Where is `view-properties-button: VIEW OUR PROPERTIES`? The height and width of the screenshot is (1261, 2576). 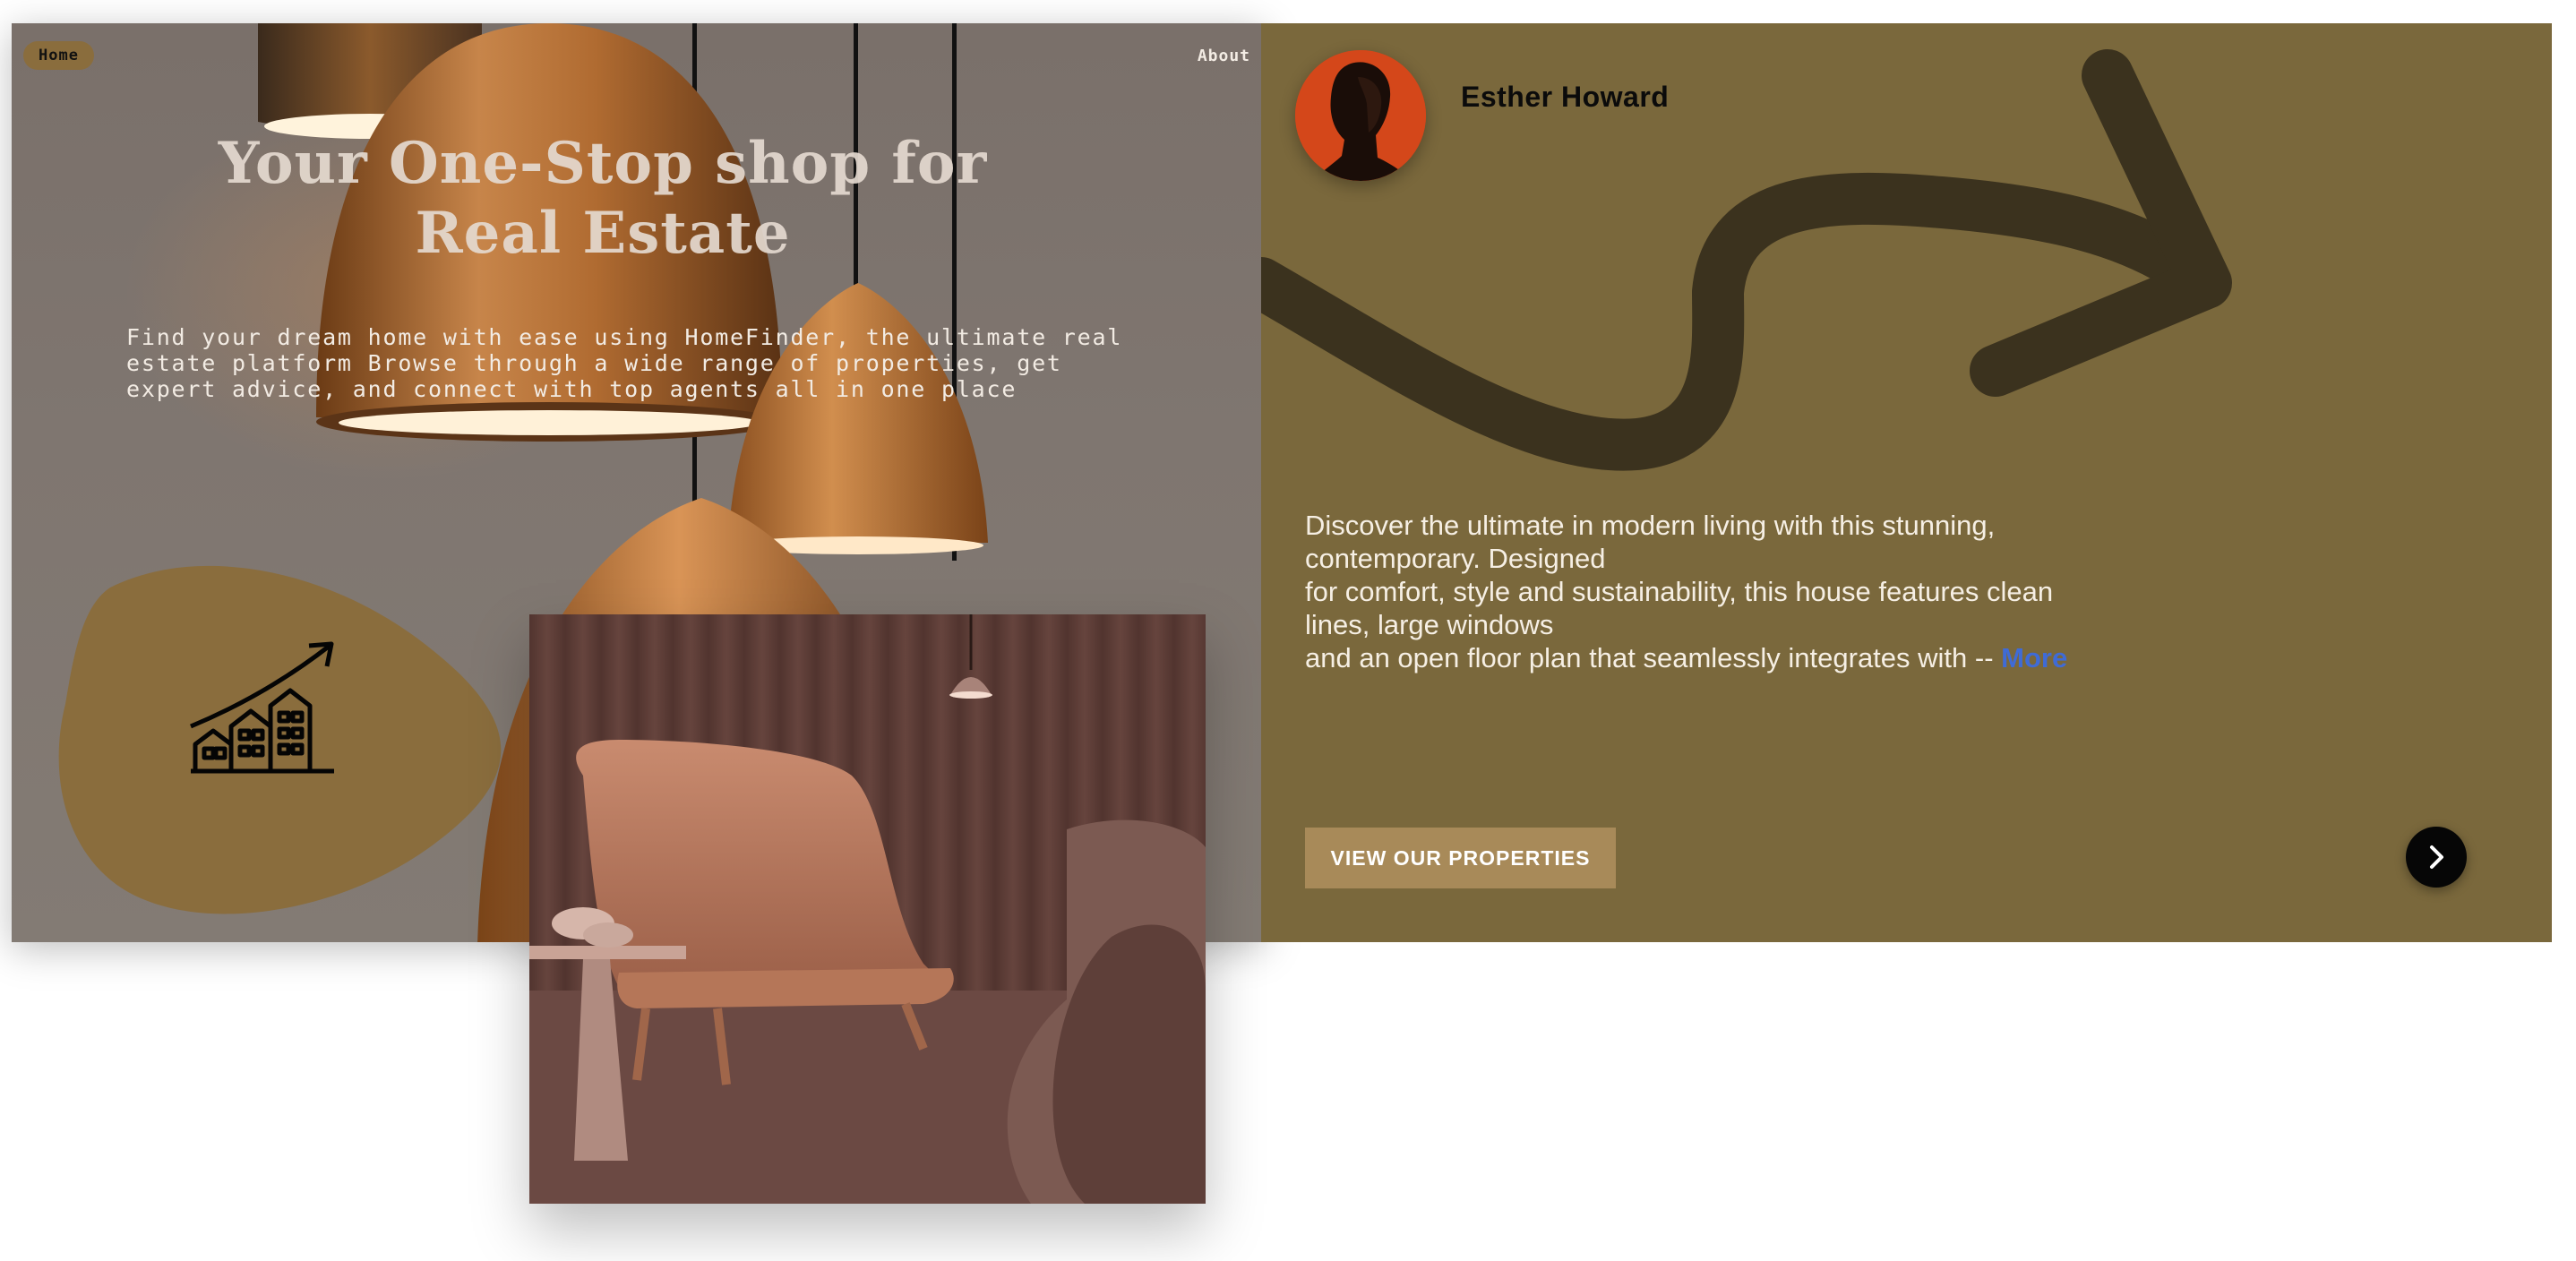
view-properties-button: VIEW OUR PROPERTIES is located at coordinates (1460, 858).